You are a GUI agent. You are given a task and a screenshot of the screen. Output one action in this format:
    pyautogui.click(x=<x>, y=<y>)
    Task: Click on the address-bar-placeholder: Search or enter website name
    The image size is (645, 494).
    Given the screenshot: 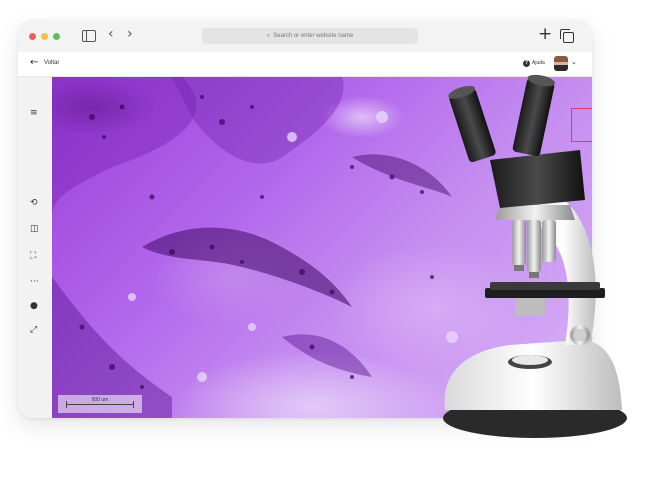 What is the action you would take?
    pyautogui.click(x=313, y=36)
    